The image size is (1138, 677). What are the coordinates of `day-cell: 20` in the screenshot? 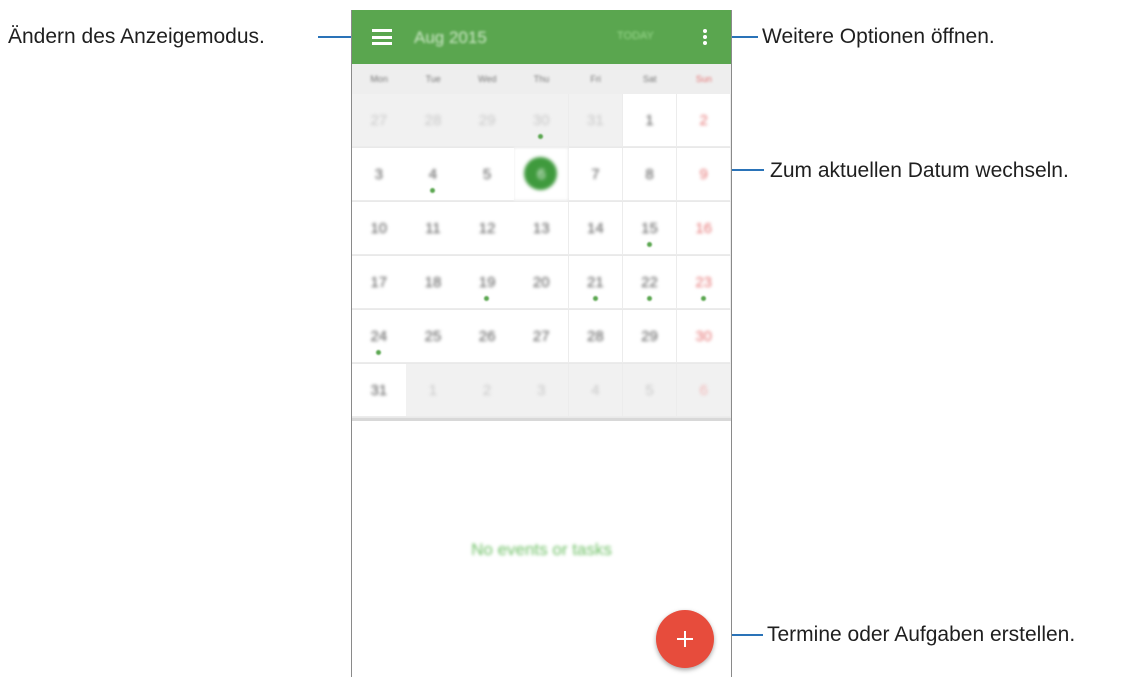 It's located at (542, 282).